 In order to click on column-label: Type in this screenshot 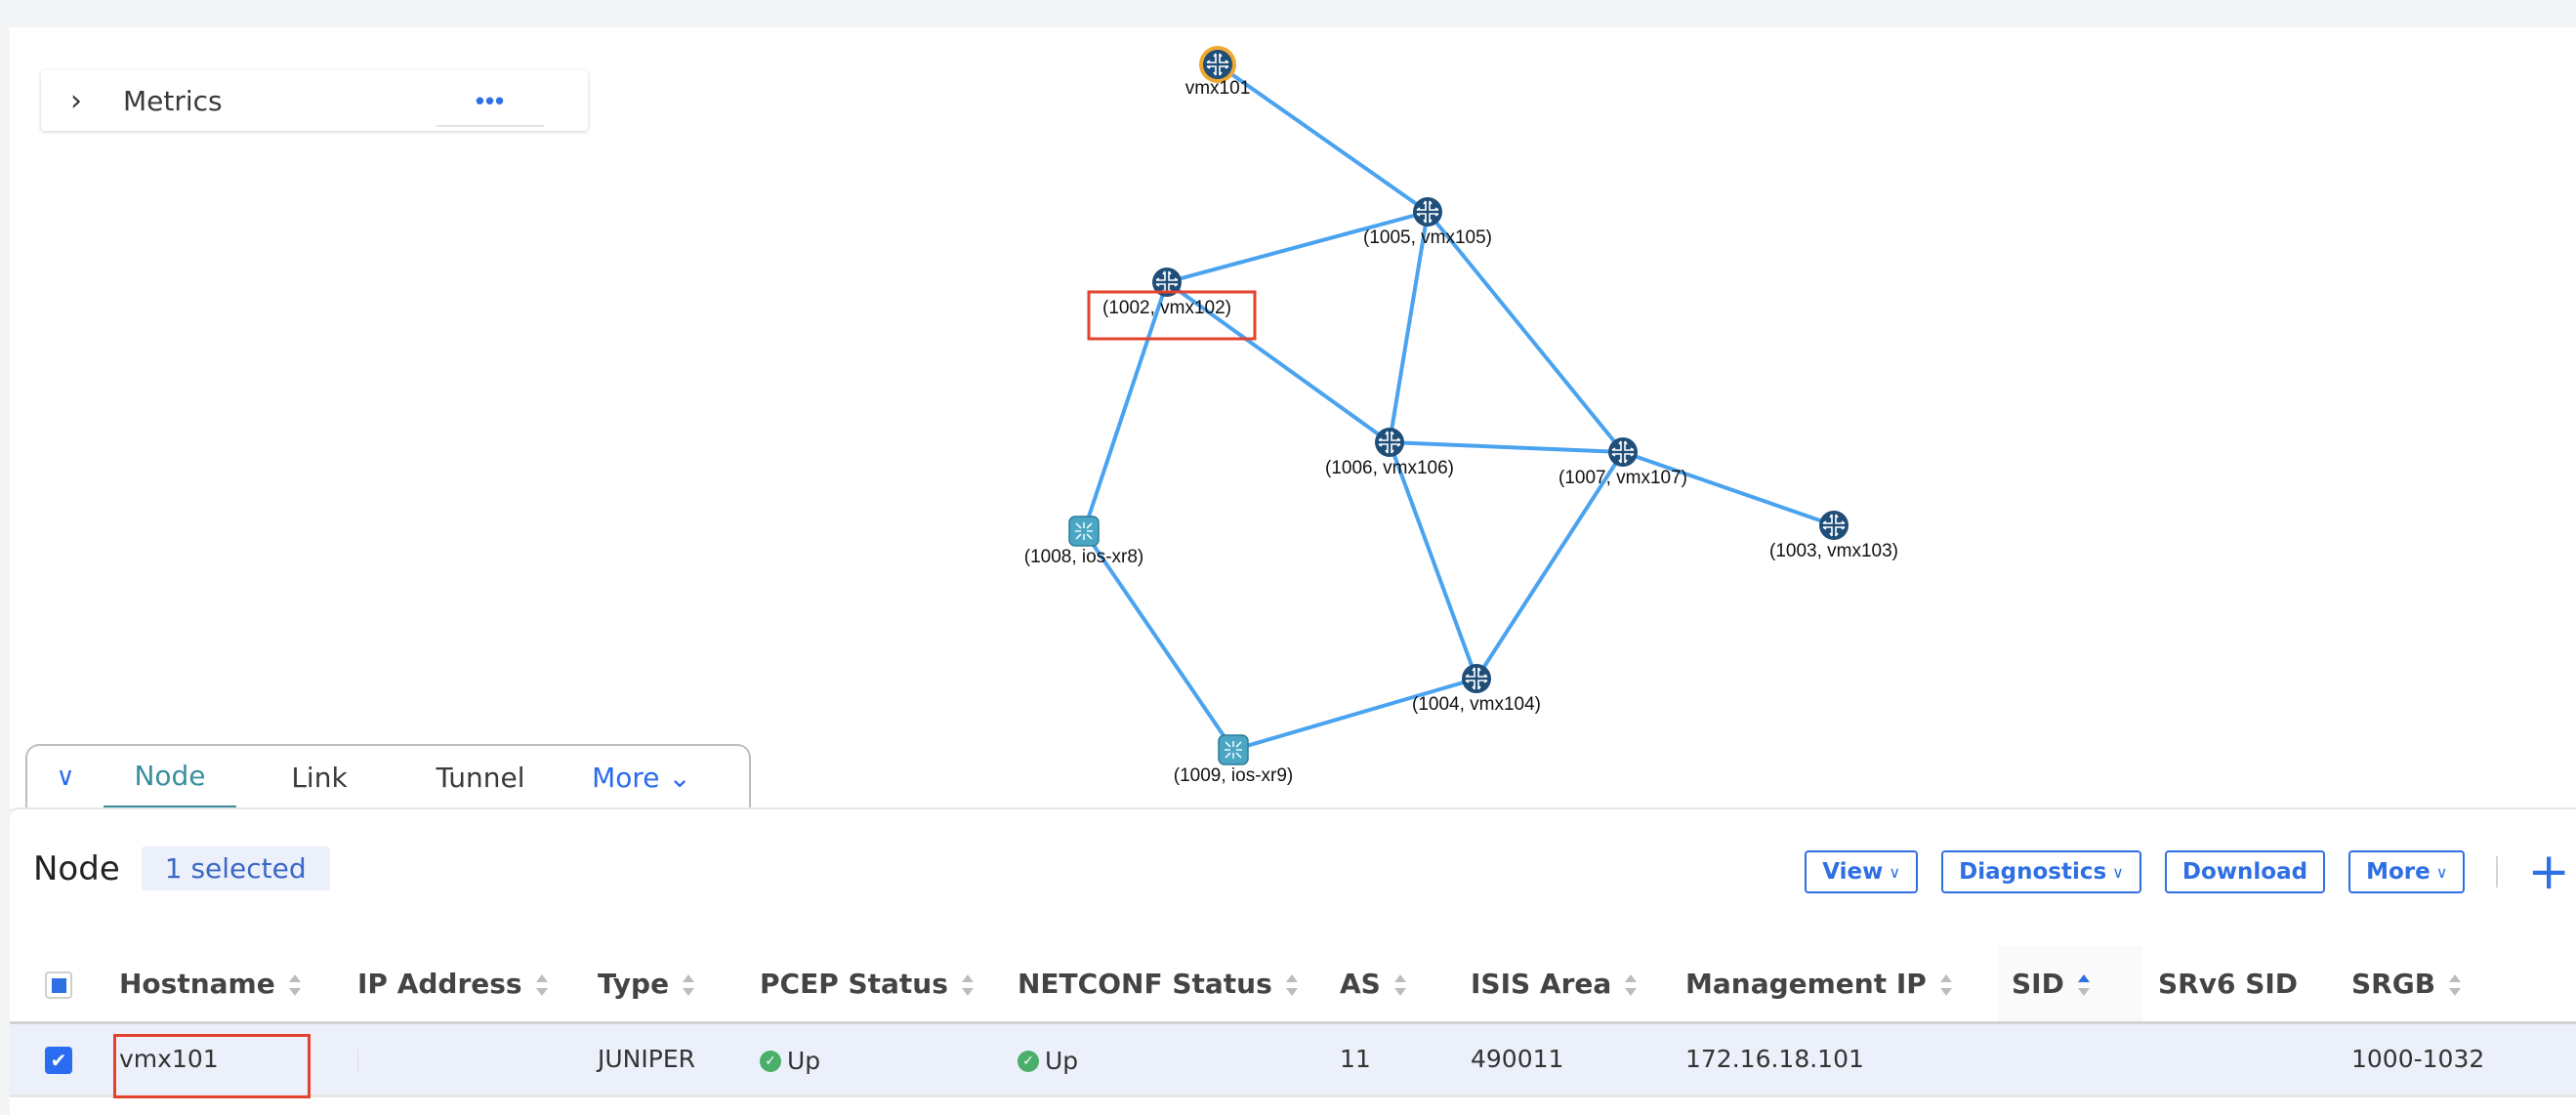, I will do `click(634, 984)`.